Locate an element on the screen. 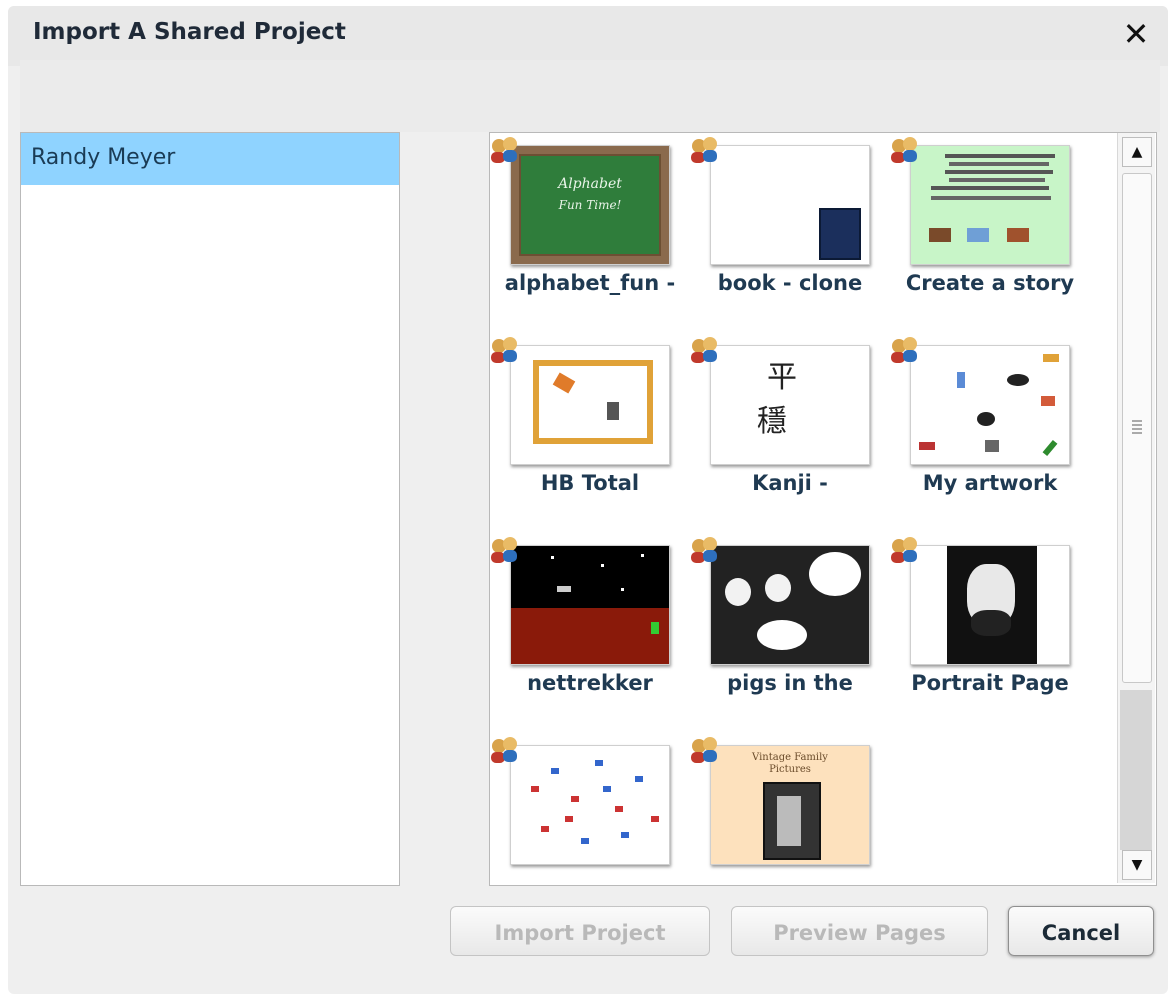 This screenshot has height=1002, width=1169. project-title: HB Total is located at coordinates (590, 483).